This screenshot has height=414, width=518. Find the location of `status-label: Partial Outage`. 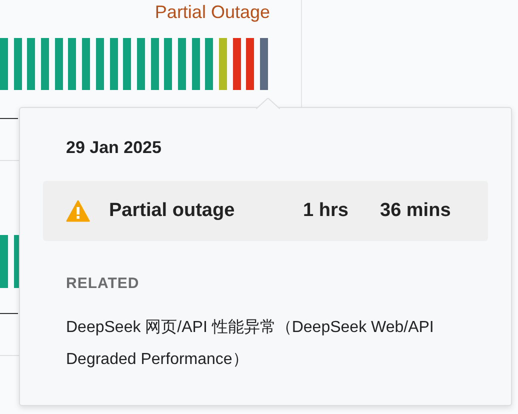

status-label: Partial Outage is located at coordinates (212, 12).